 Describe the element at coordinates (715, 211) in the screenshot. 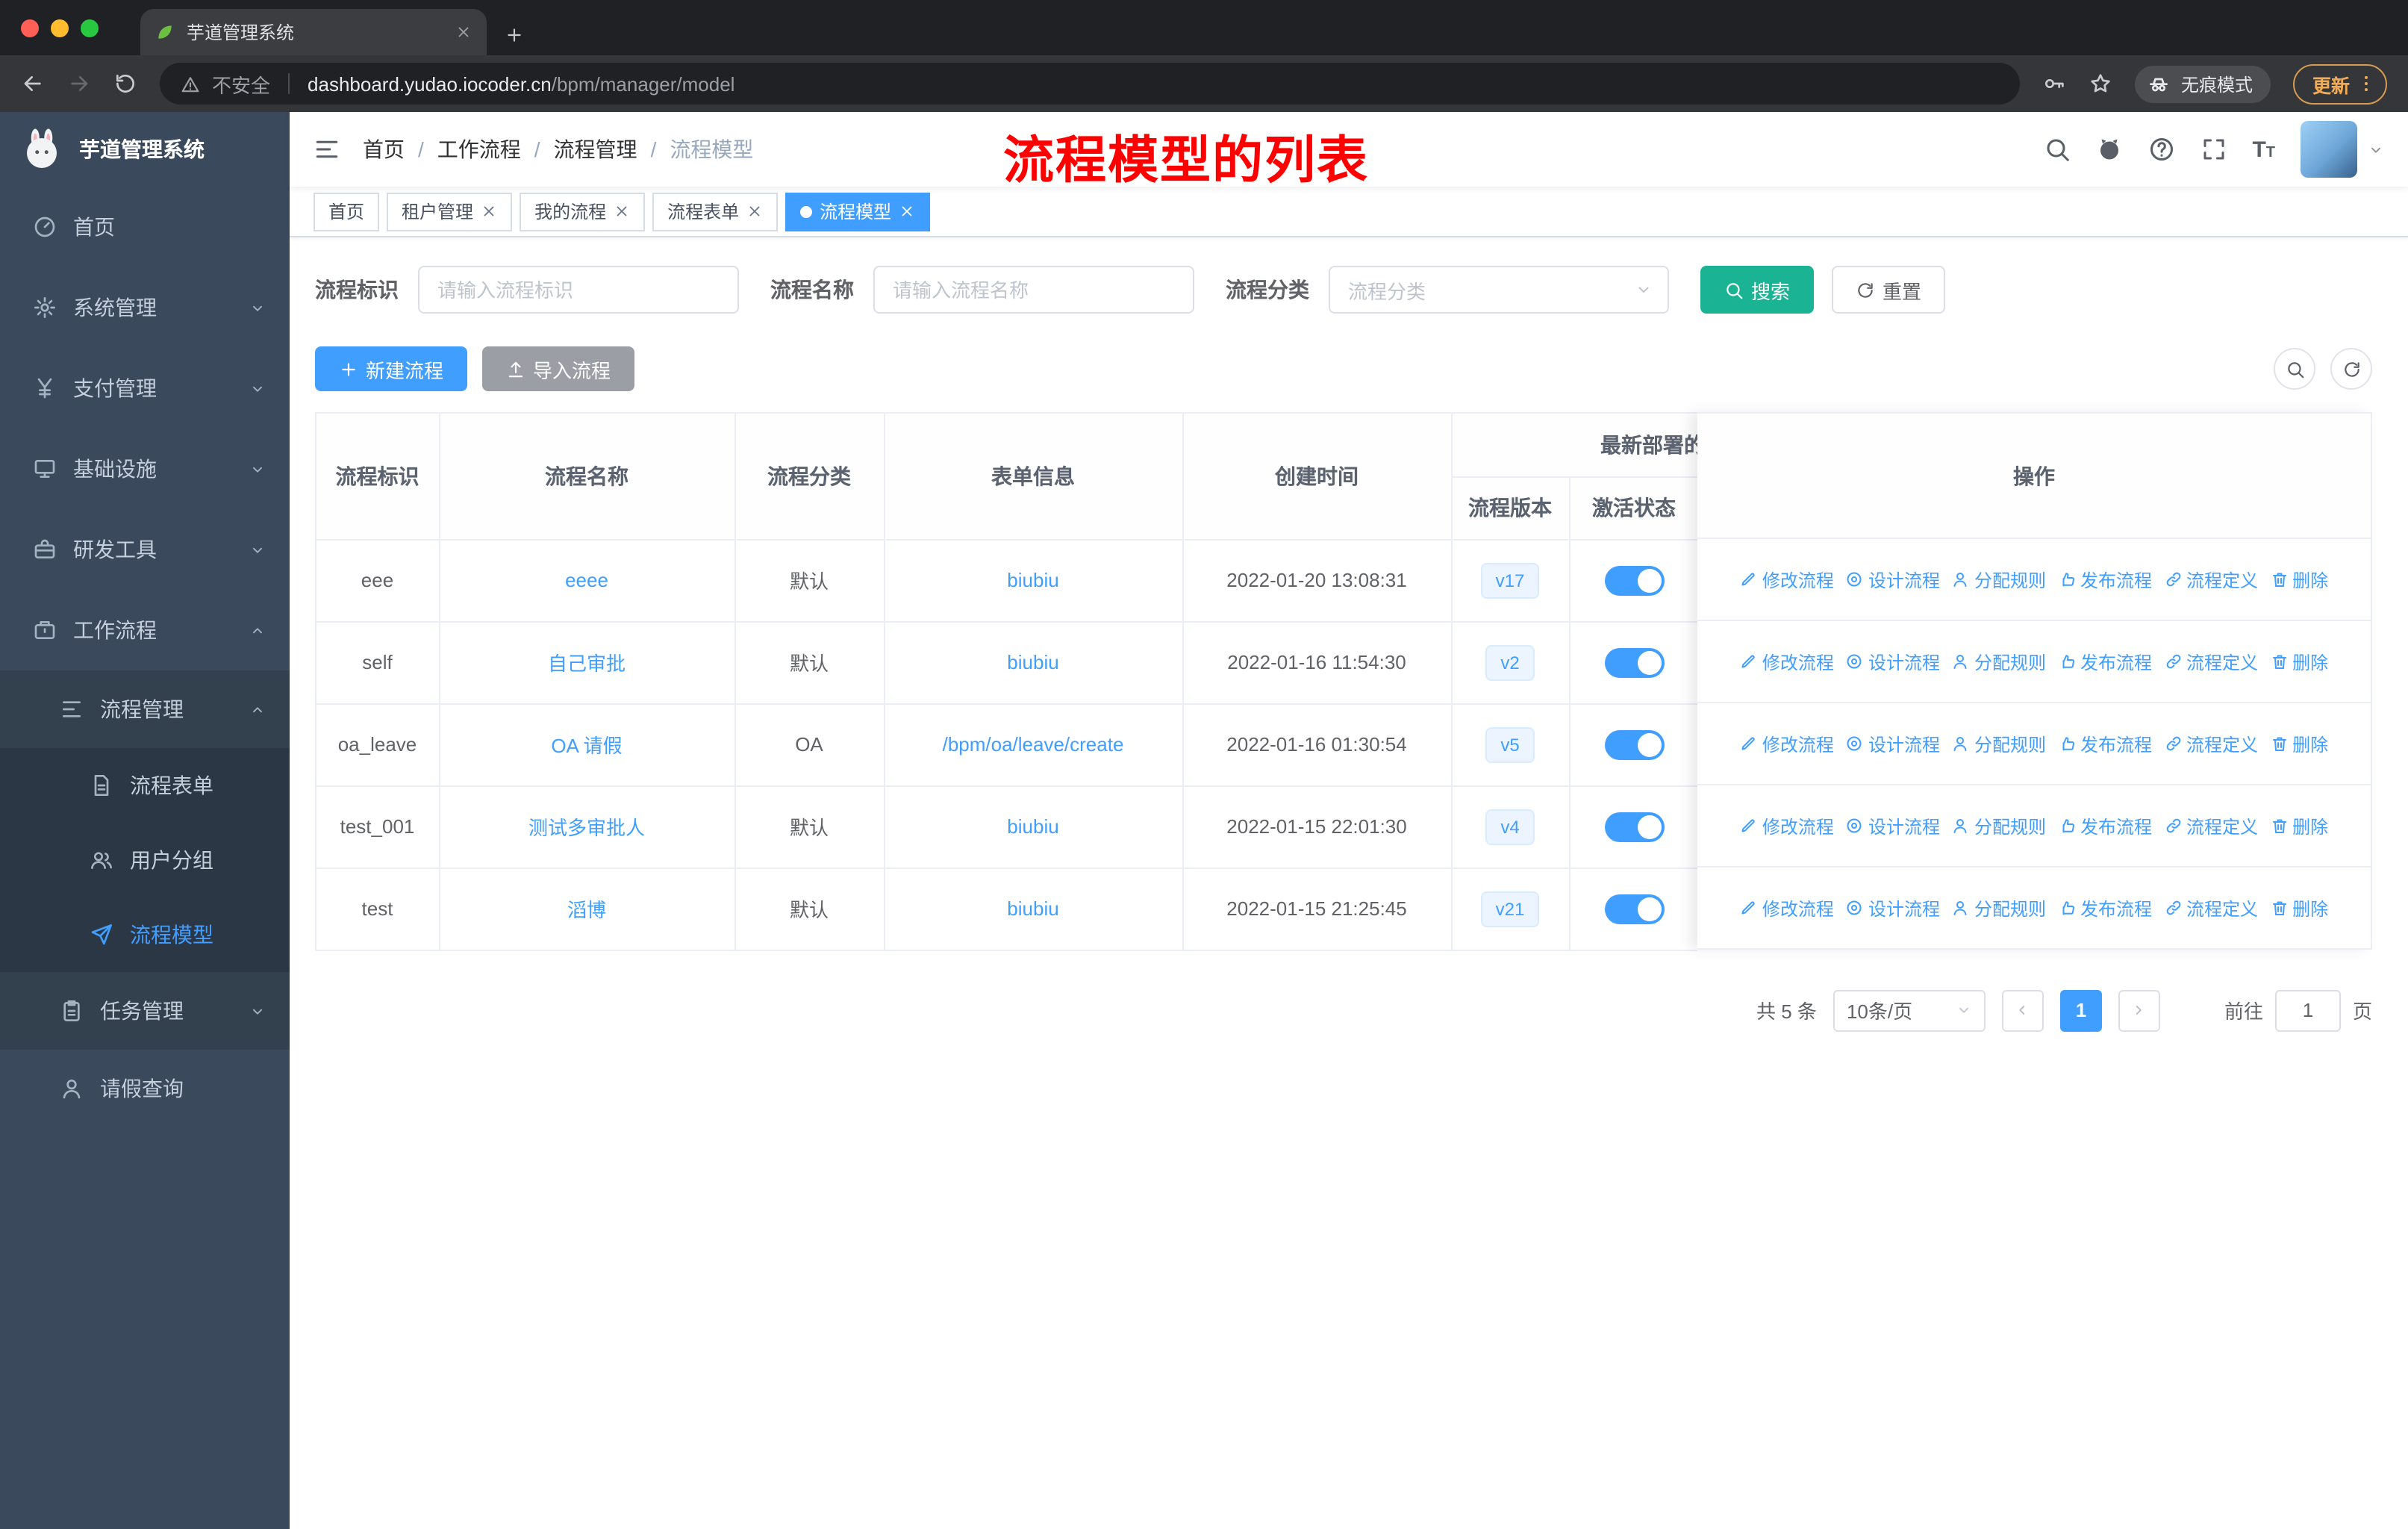

I see `tag-process-form: 流程表单` at that location.